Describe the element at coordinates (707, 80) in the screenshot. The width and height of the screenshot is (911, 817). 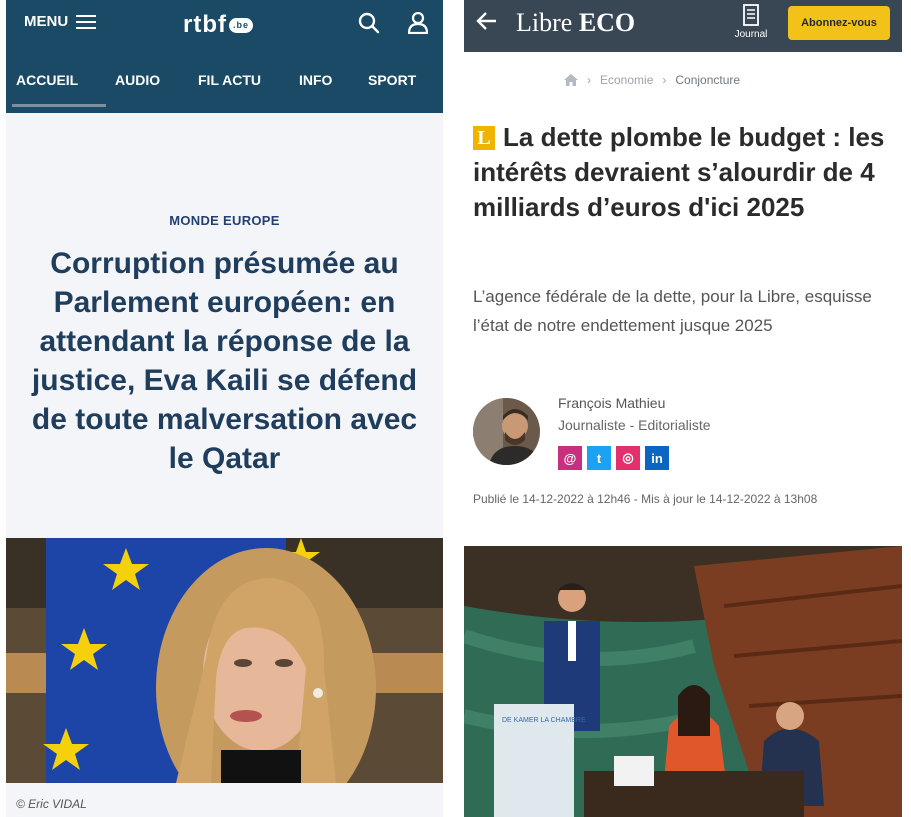
I see `breadcrumb-conjoncture: Conjoncture` at that location.